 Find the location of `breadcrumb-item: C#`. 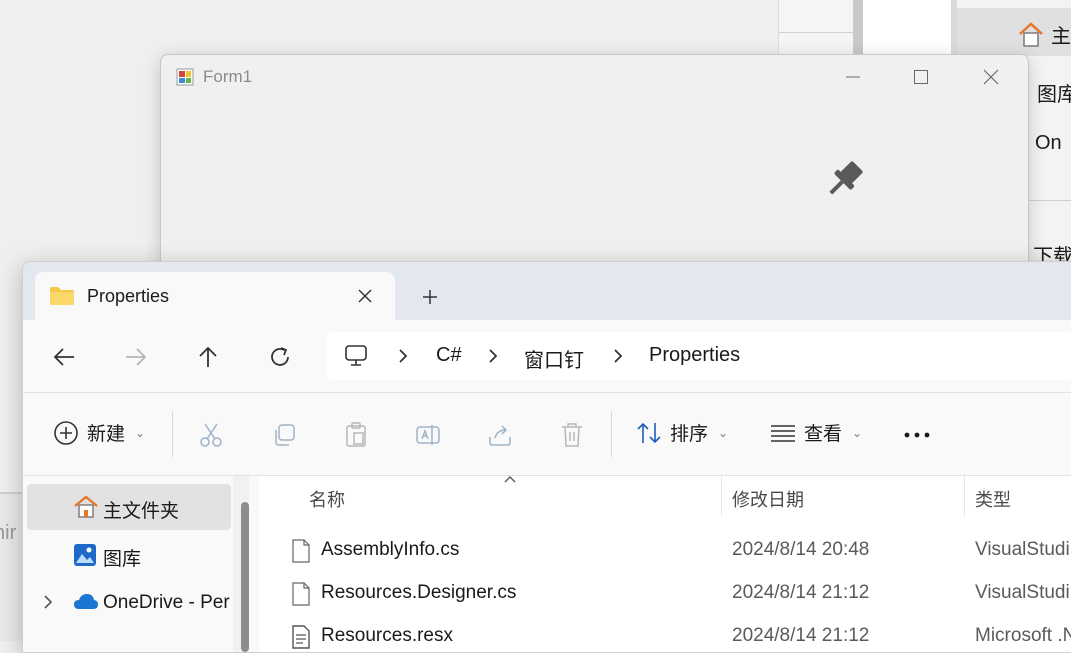

breadcrumb-item: C# is located at coordinates (449, 355).